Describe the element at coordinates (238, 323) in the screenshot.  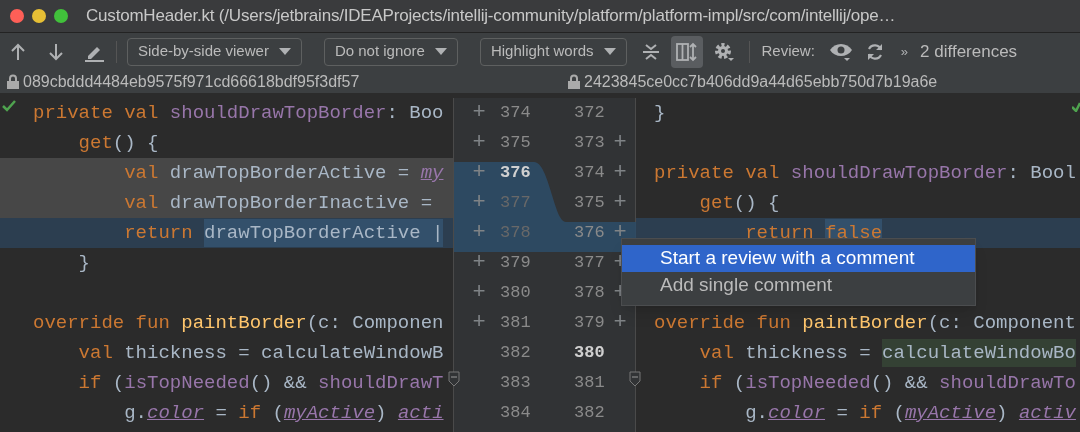
I see `code-line: override fun paintBorder(c: Componen` at that location.